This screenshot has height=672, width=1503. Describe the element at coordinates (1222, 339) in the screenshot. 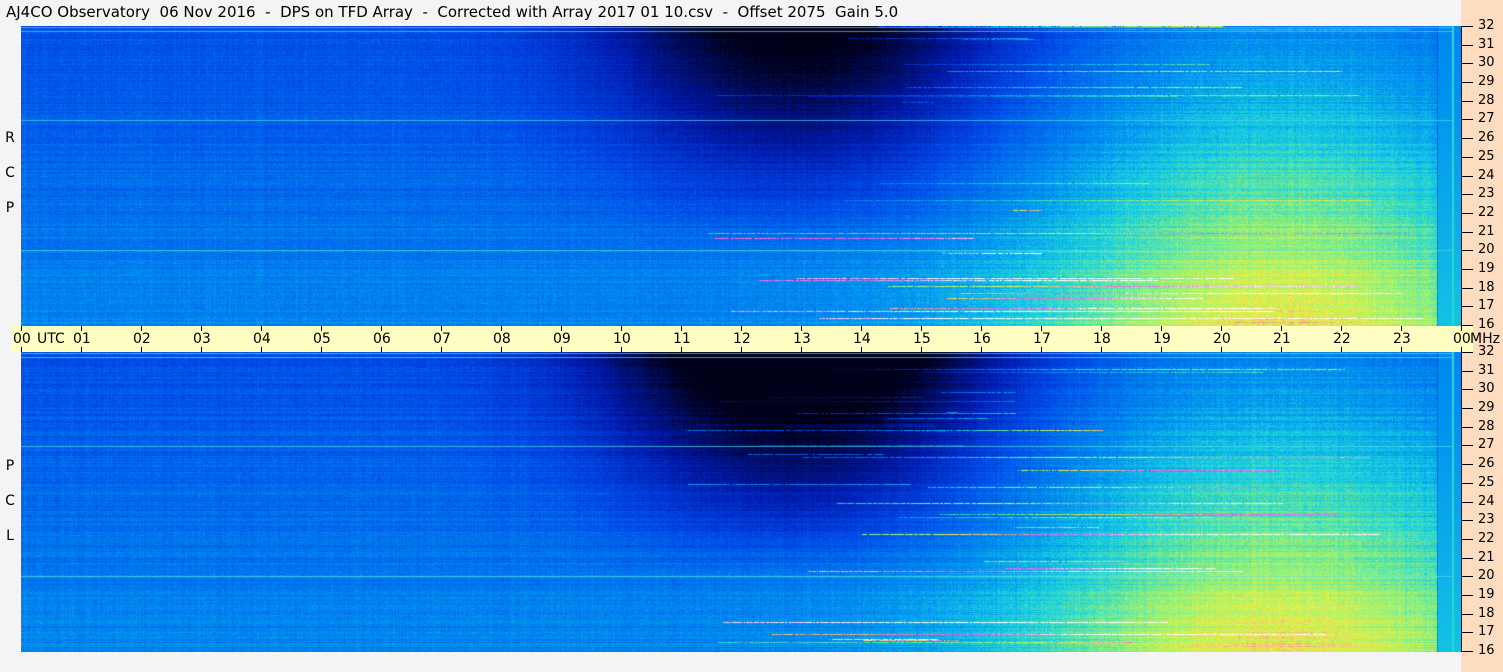

I see `time-tick-label: 20` at that location.